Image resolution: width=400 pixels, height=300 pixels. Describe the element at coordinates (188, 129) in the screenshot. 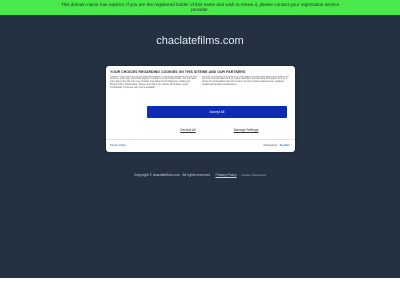

I see `decline-all-button: Decline All` at that location.